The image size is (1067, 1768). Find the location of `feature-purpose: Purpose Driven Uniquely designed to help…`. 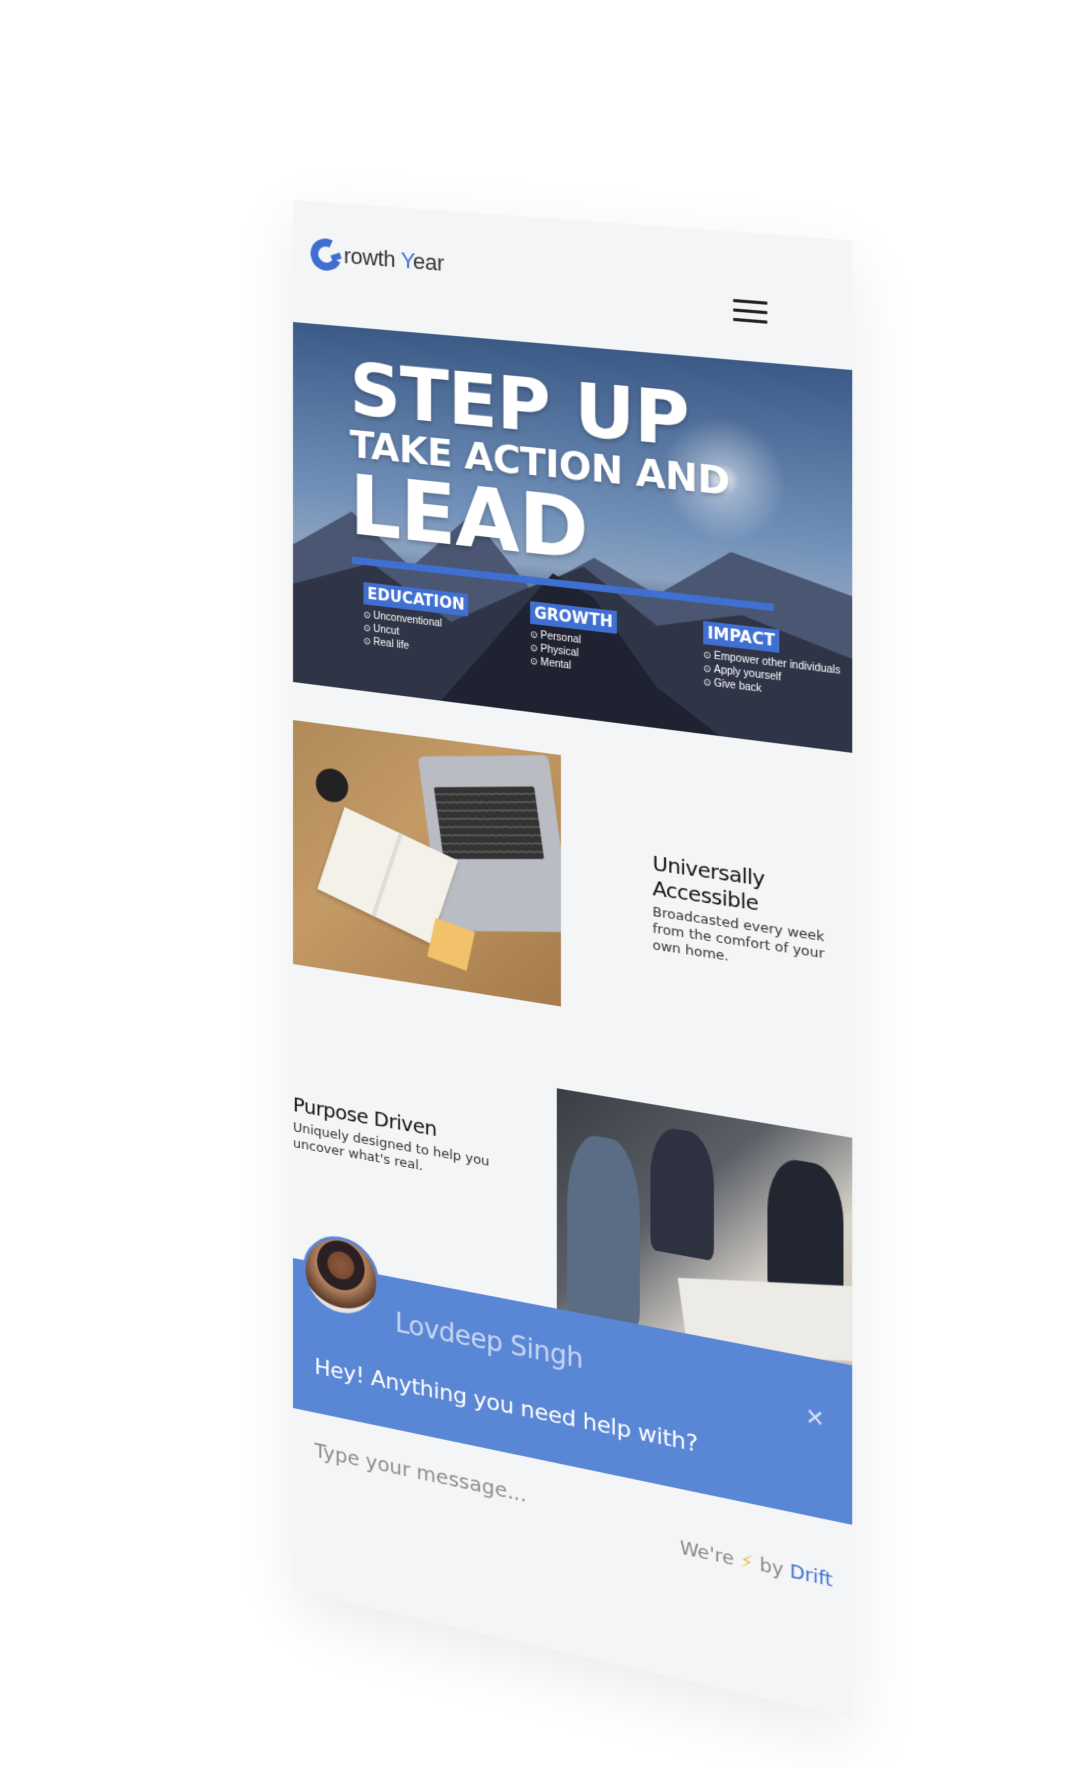

feature-purpose: Purpose Driven Uniquely designed to help… is located at coordinates (392, 1140).